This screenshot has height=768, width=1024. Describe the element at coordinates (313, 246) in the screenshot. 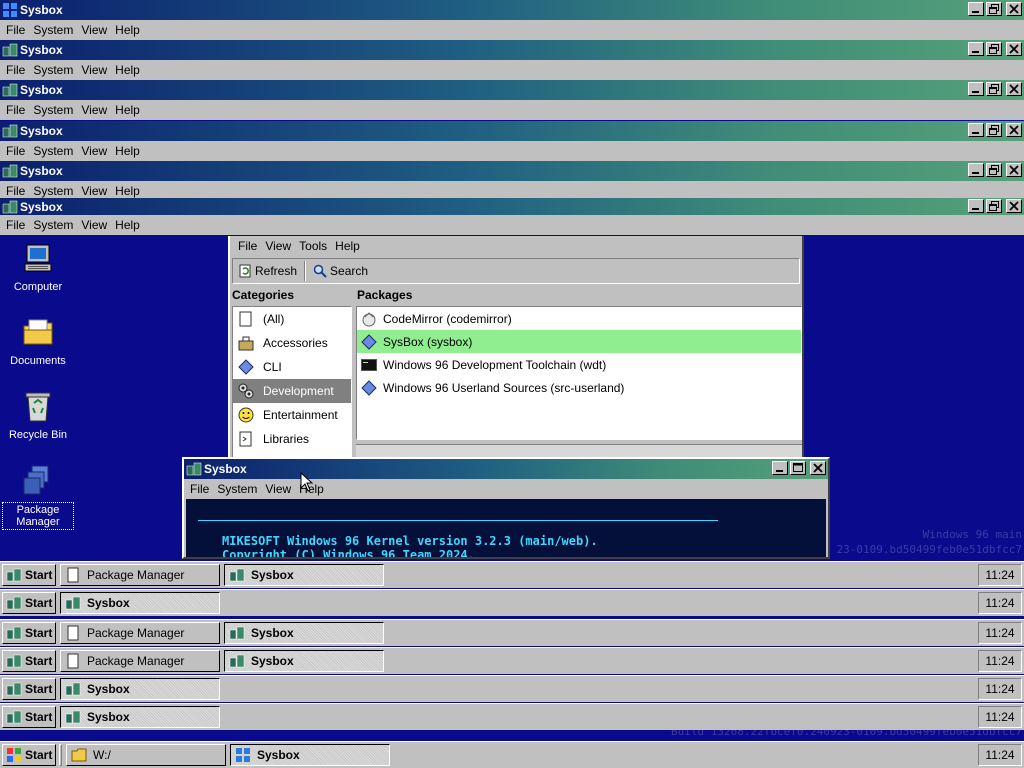

I see `menu-tools: Tools` at that location.